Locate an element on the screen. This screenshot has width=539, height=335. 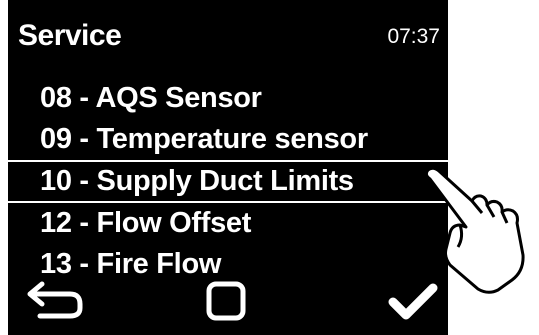
menu-item-label: 13 - Fire Flow is located at coordinates (131, 264).